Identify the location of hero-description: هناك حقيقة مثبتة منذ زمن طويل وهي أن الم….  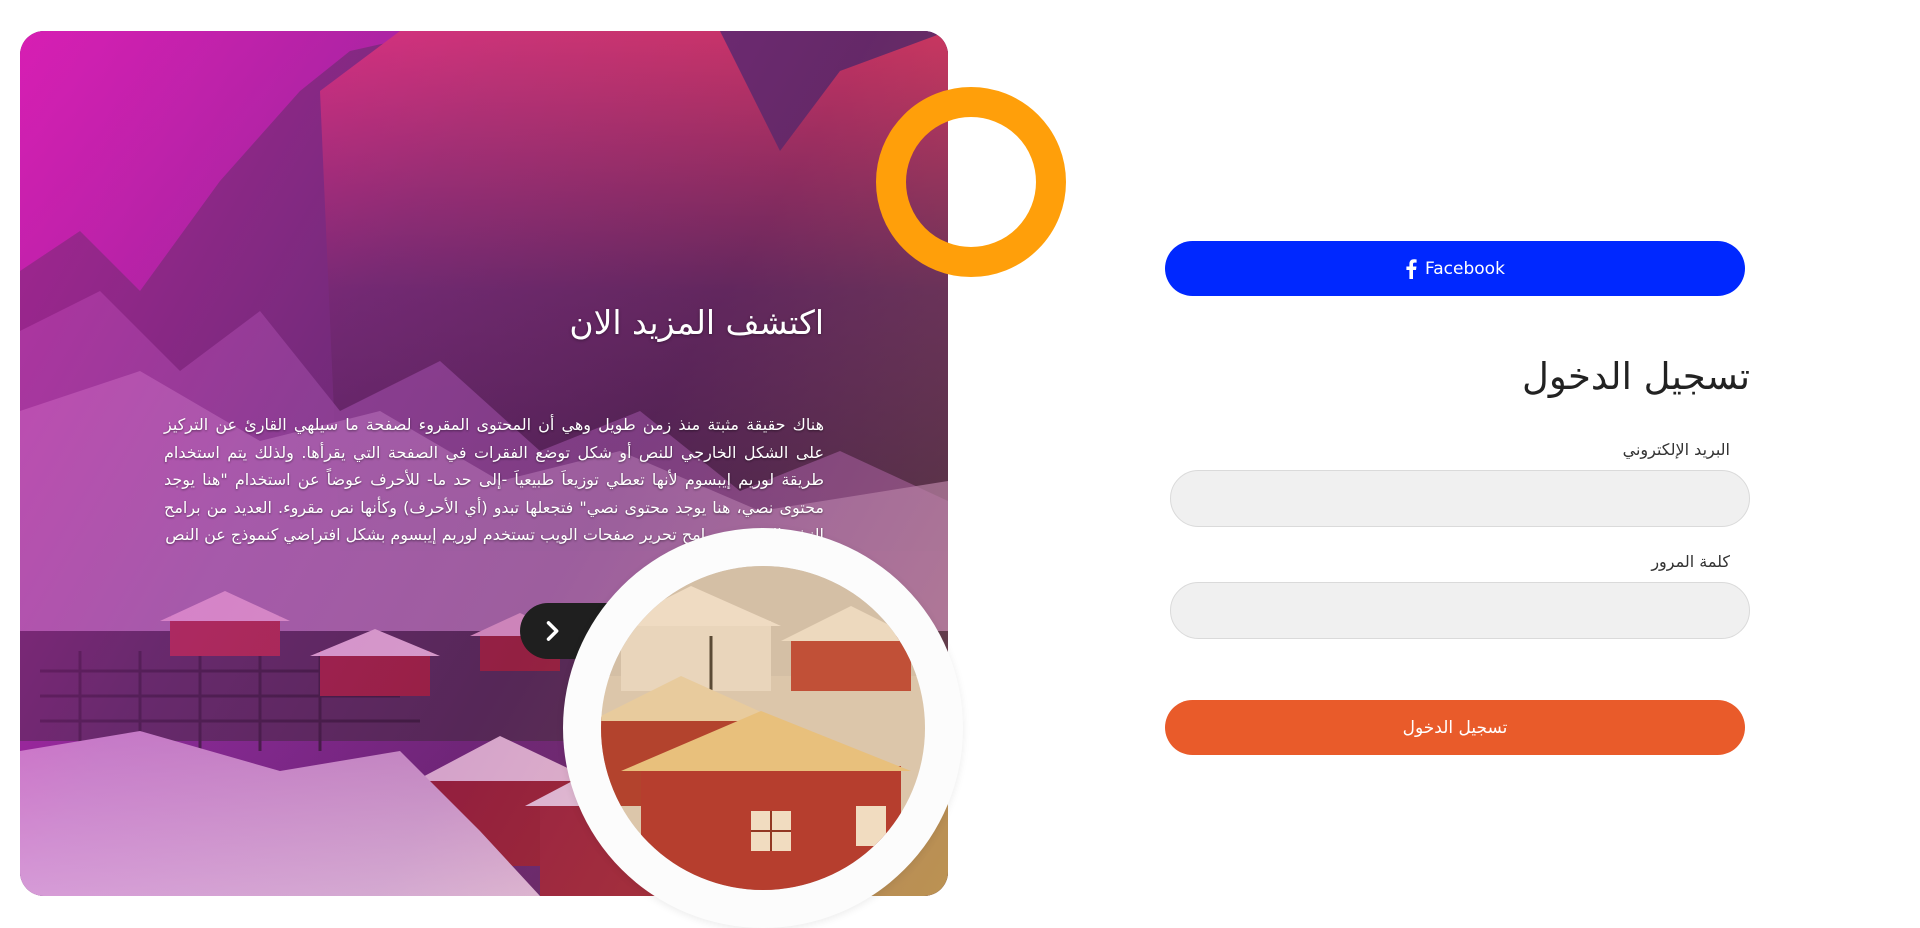
(494, 479).